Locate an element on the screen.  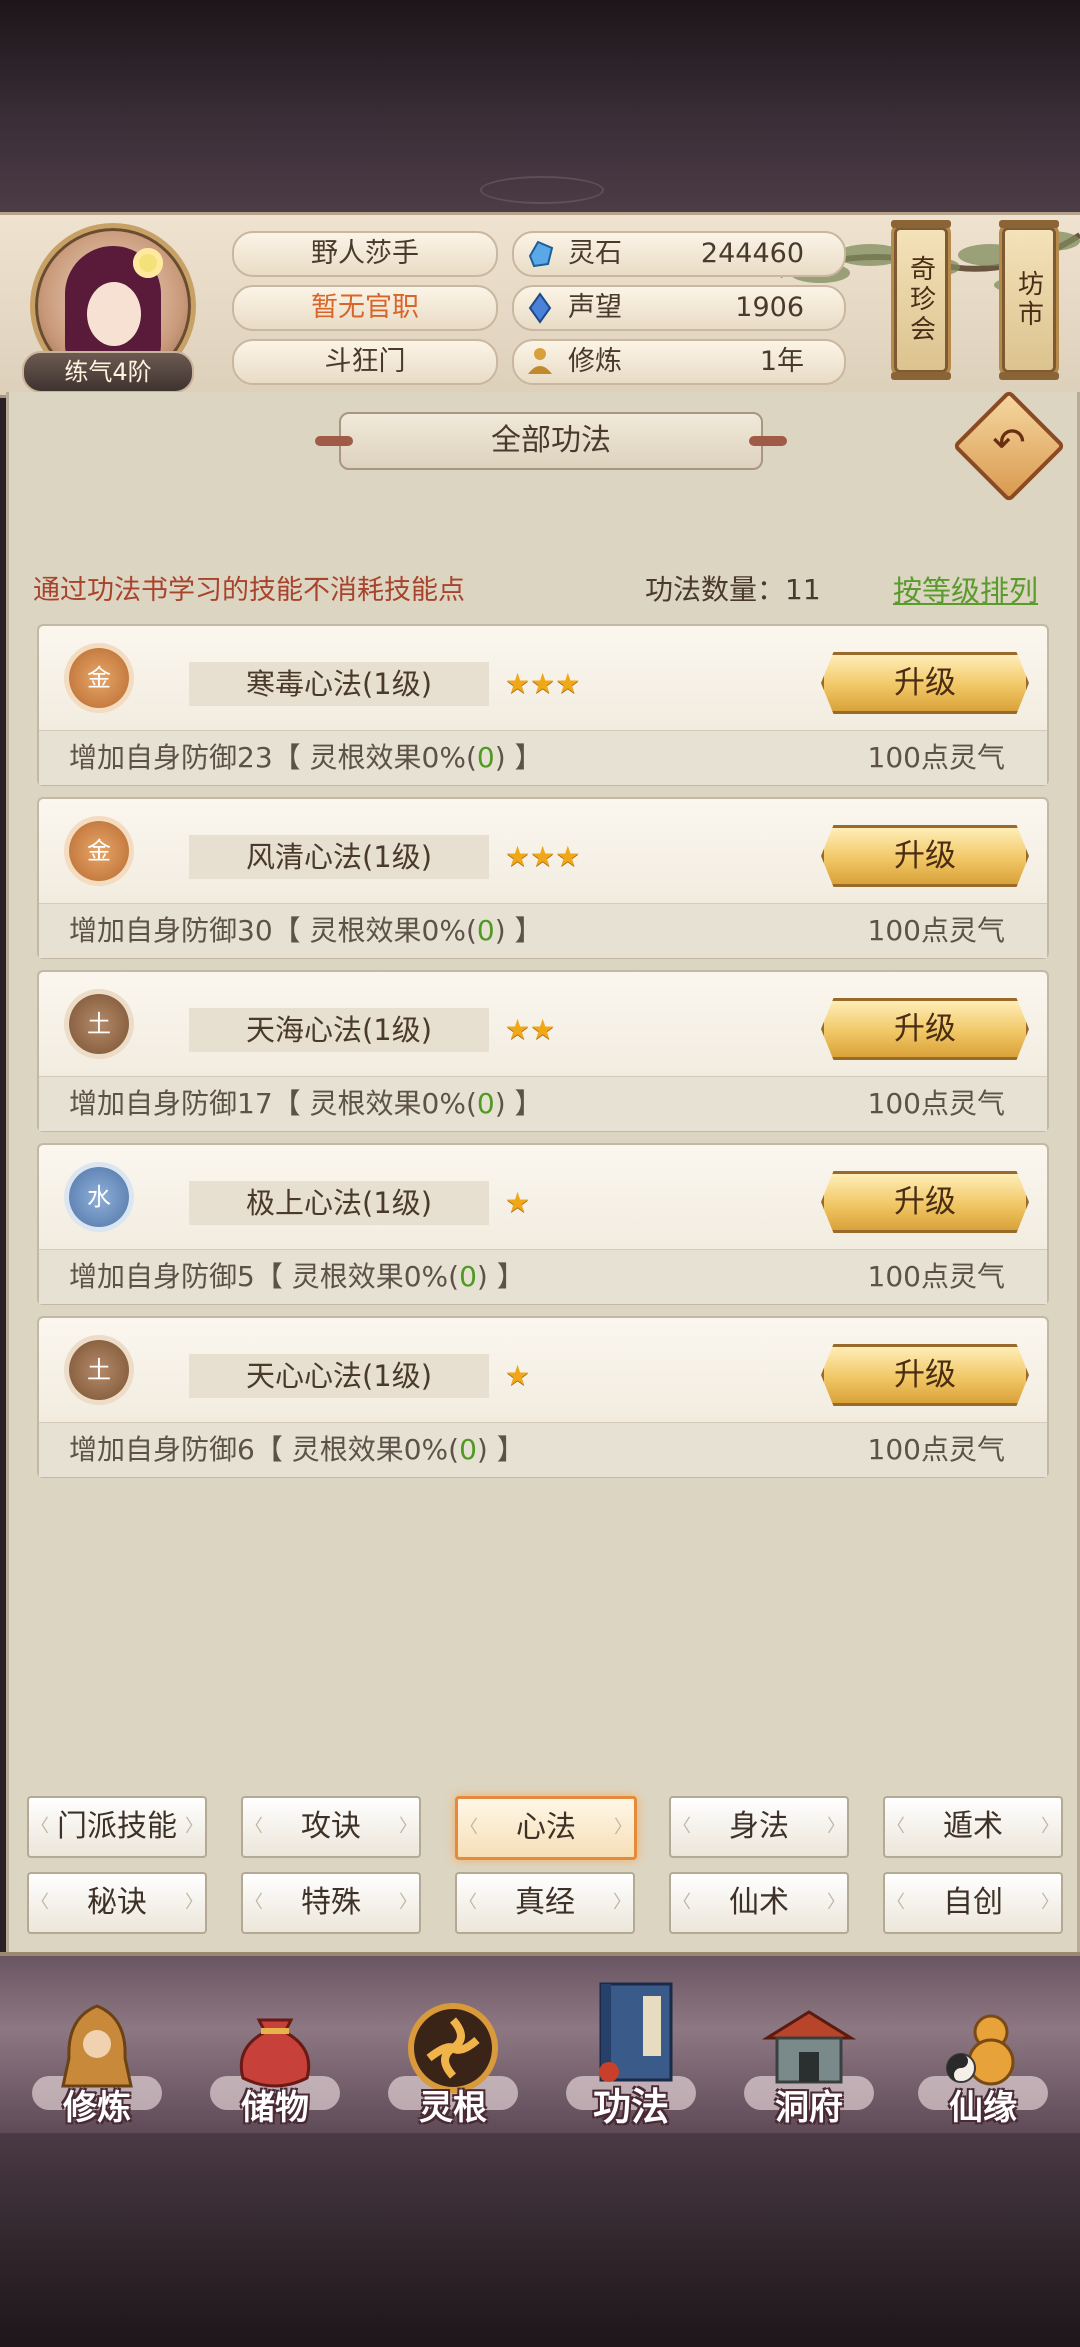
prestige-gem-icon is located at coordinates (540, 308).